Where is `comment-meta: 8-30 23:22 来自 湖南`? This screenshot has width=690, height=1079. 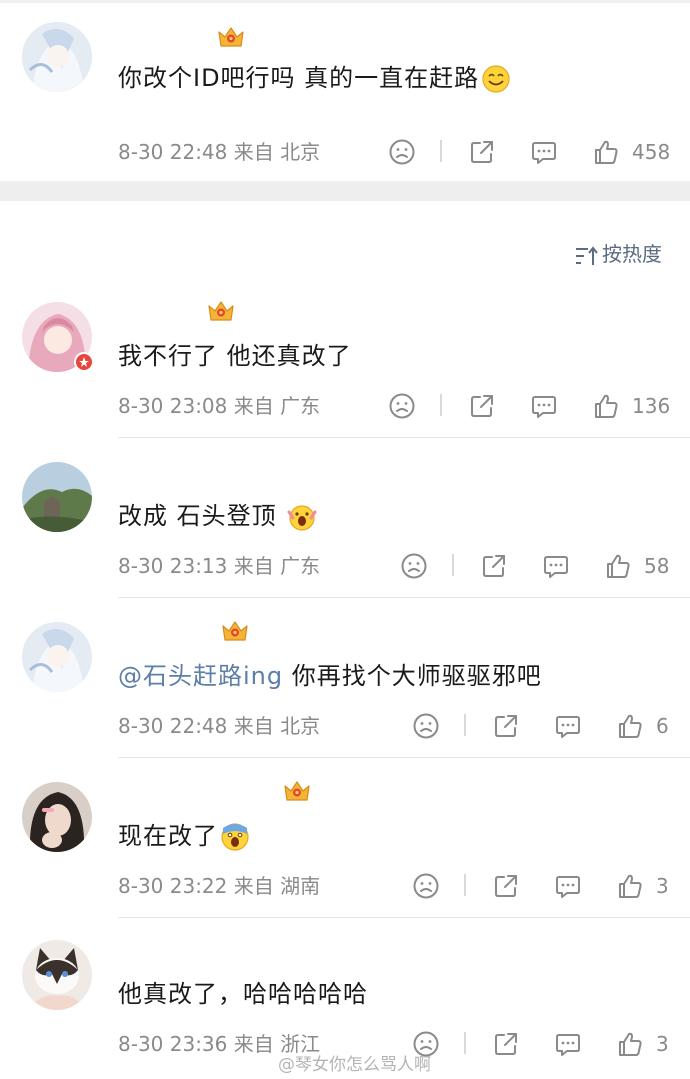 comment-meta: 8-30 23:22 来自 湖南 is located at coordinates (219, 886).